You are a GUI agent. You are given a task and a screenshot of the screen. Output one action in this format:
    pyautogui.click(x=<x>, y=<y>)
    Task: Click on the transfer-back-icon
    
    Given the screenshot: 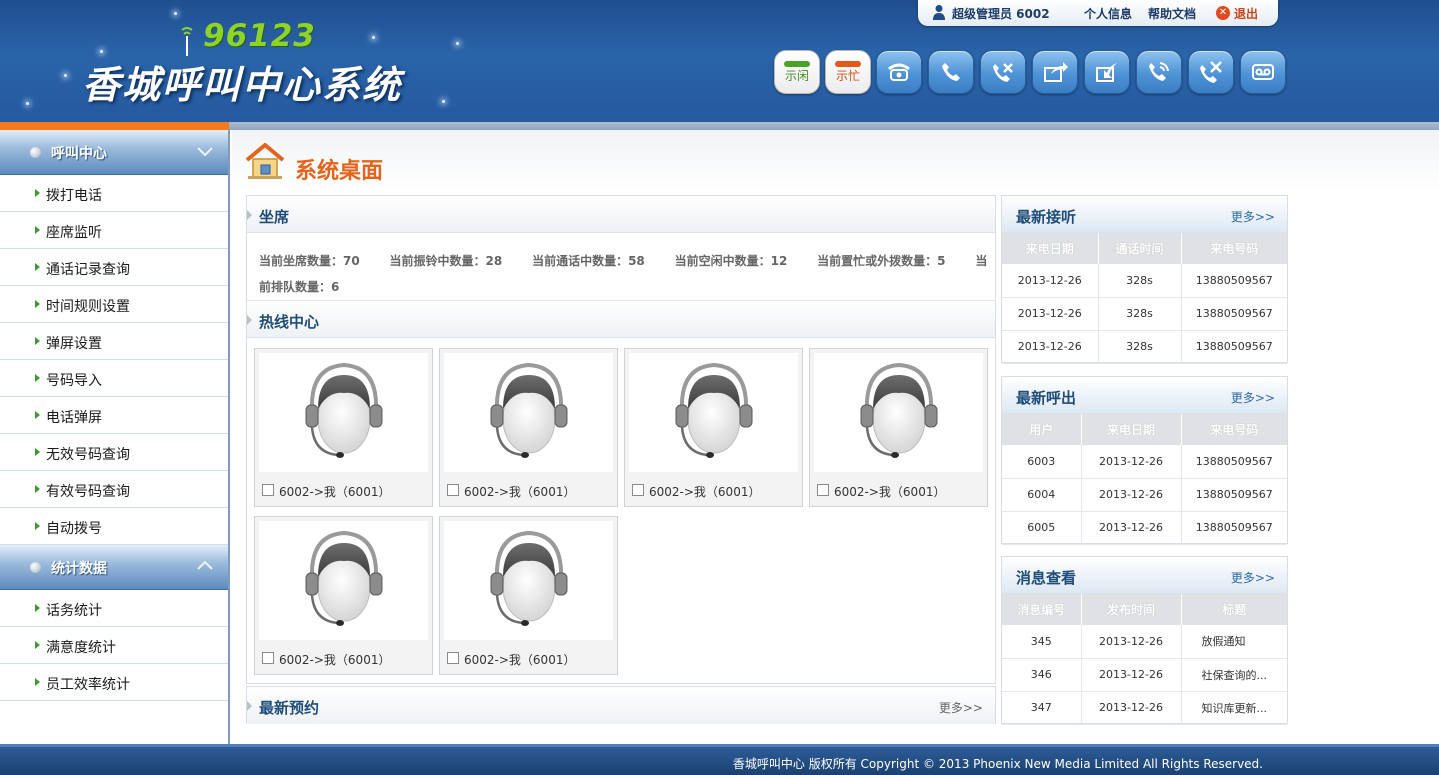 What is the action you would take?
    pyautogui.click(x=1106, y=72)
    